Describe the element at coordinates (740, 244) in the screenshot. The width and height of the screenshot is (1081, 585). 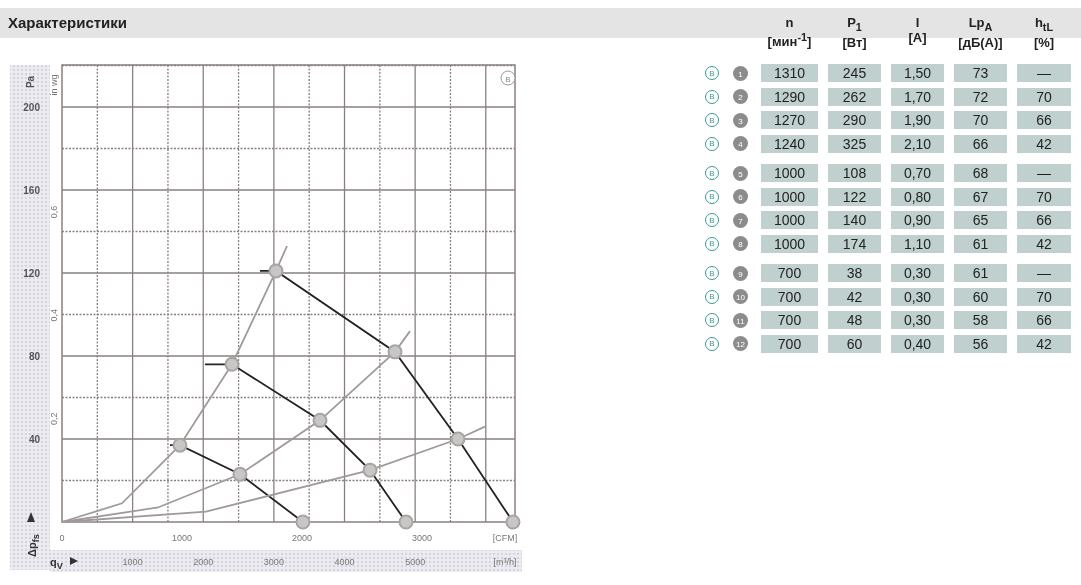
I see `row-number: 8` at that location.